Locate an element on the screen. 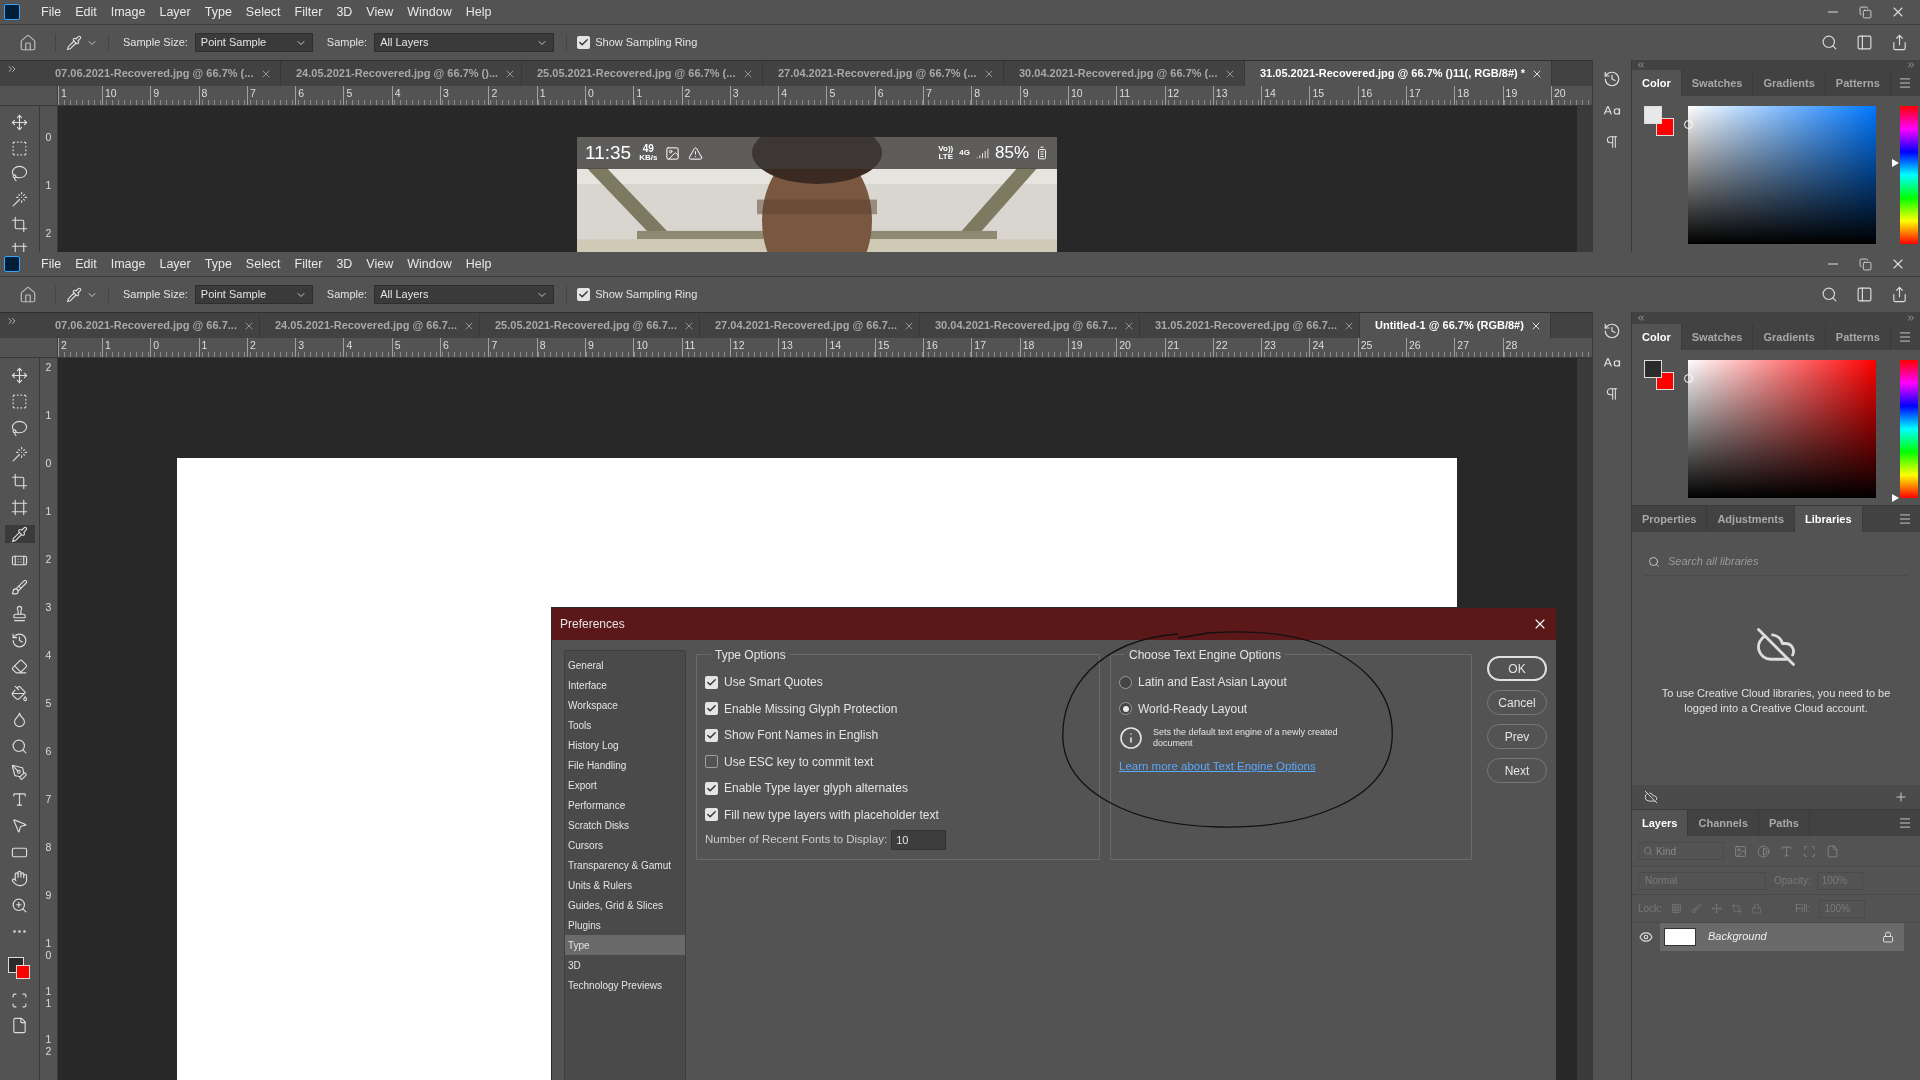 This screenshot has height=1080, width=1920. sidebar-item: Units & Rulers is located at coordinates (625, 885).